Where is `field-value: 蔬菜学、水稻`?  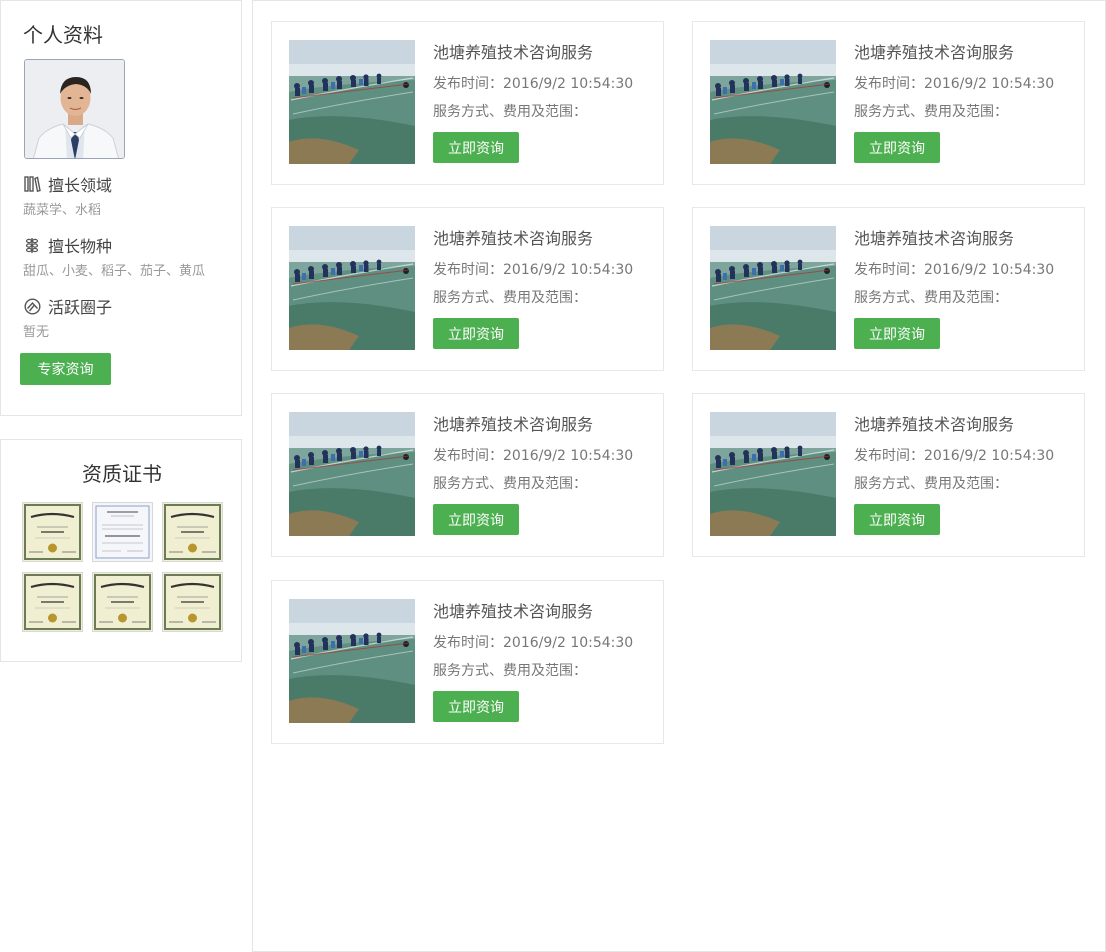
field-value: 蔬菜学、水稻 is located at coordinates (62, 210).